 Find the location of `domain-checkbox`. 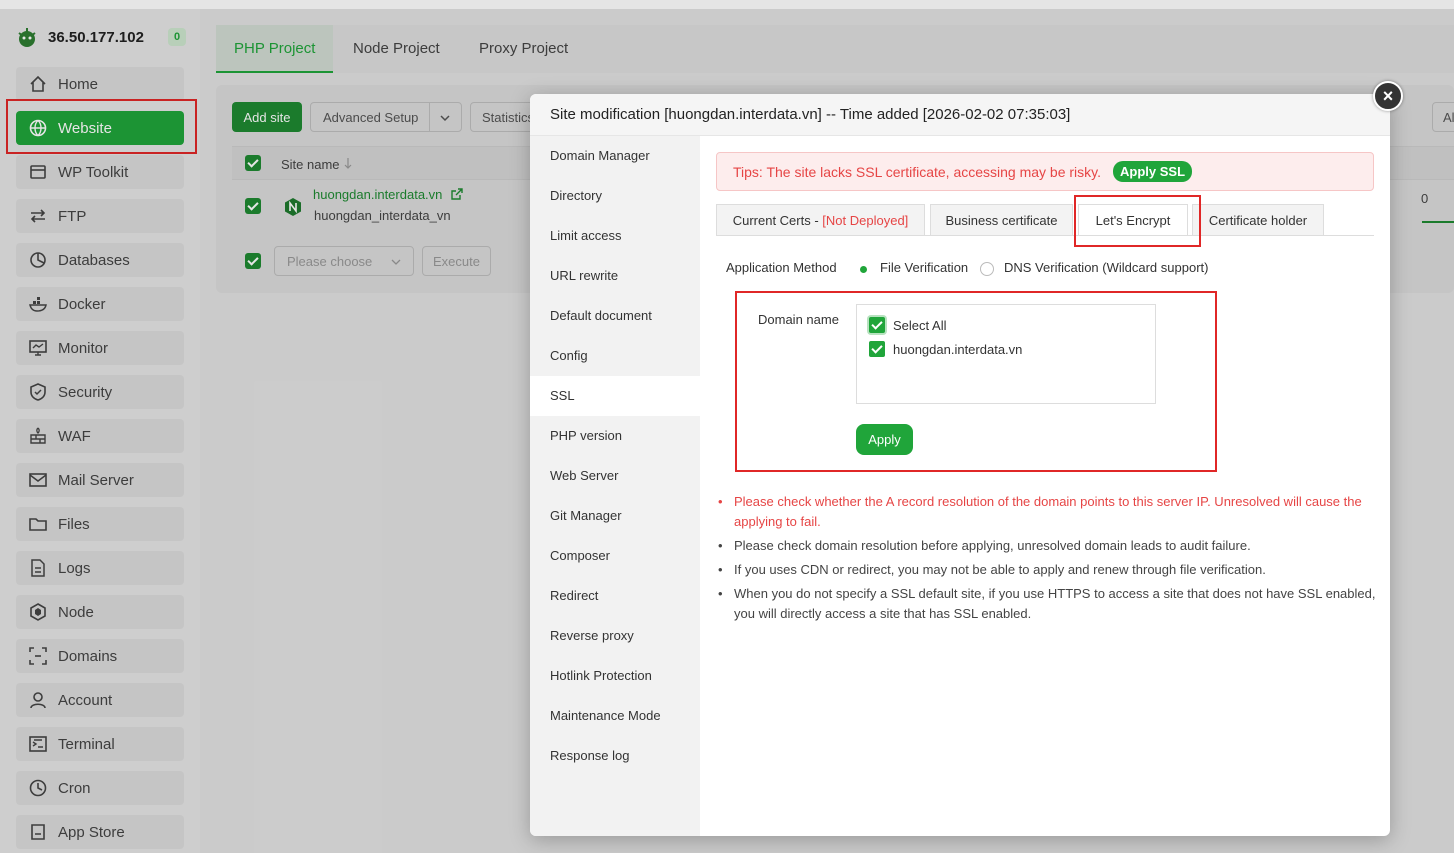

domain-checkbox is located at coordinates (877, 349).